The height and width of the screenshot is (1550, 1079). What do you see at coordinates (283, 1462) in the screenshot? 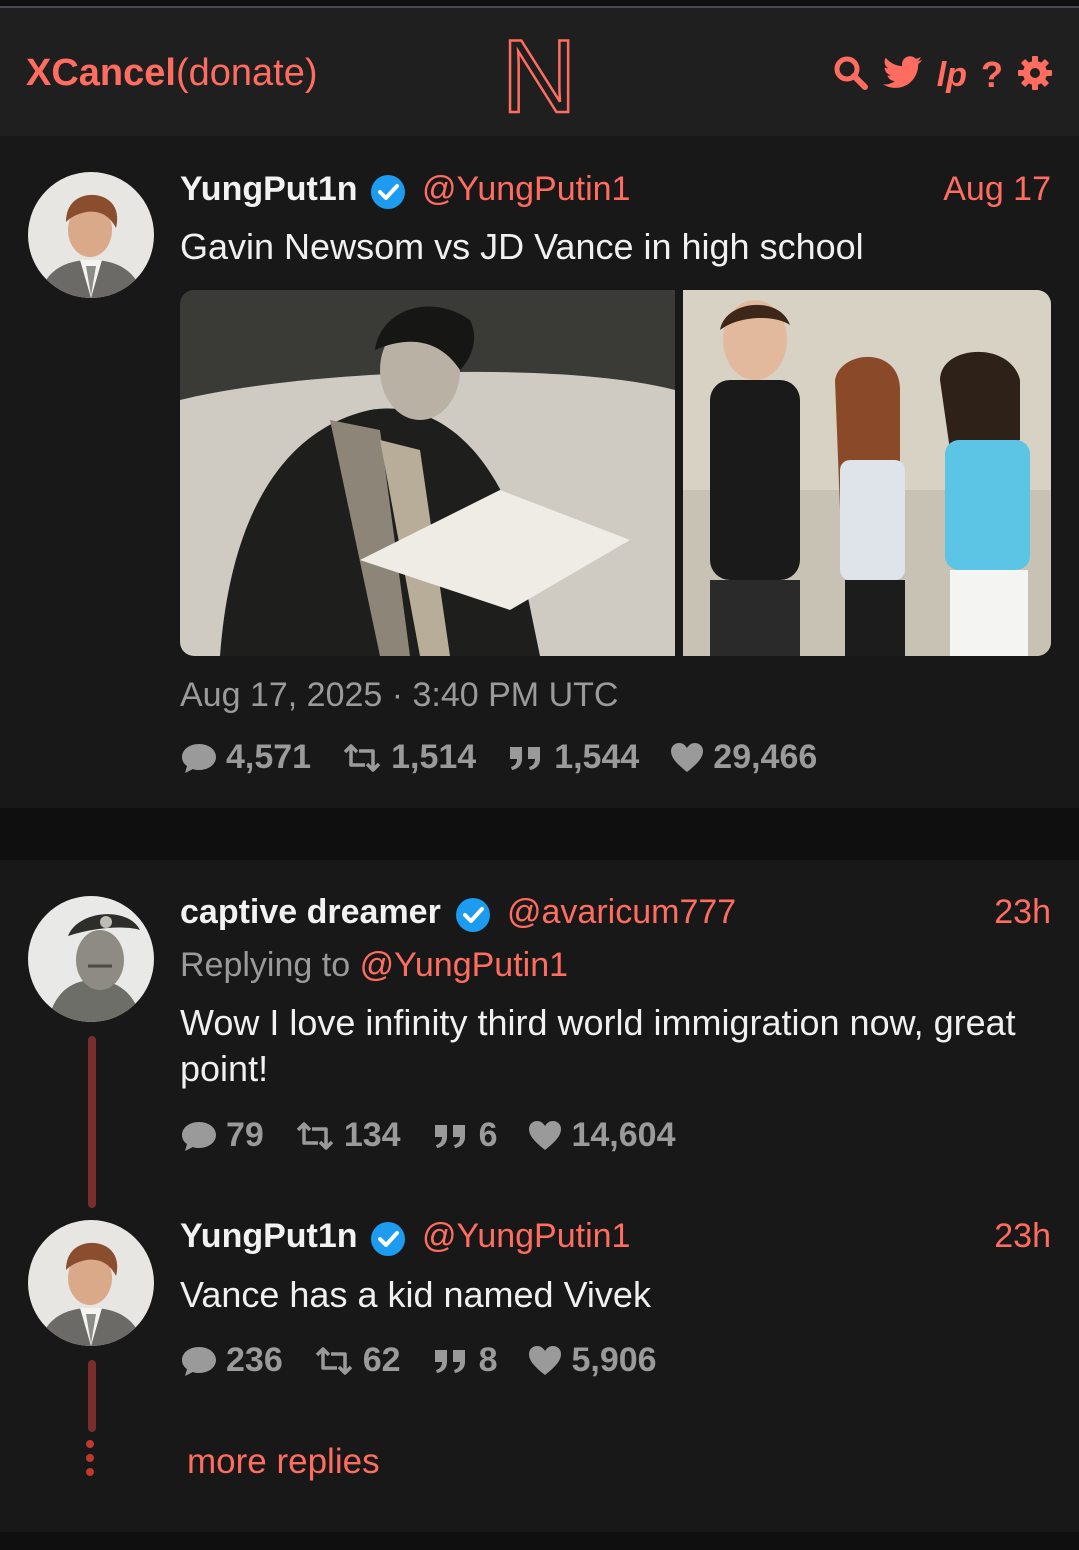
I see `more-replies-link: more replies` at bounding box center [283, 1462].